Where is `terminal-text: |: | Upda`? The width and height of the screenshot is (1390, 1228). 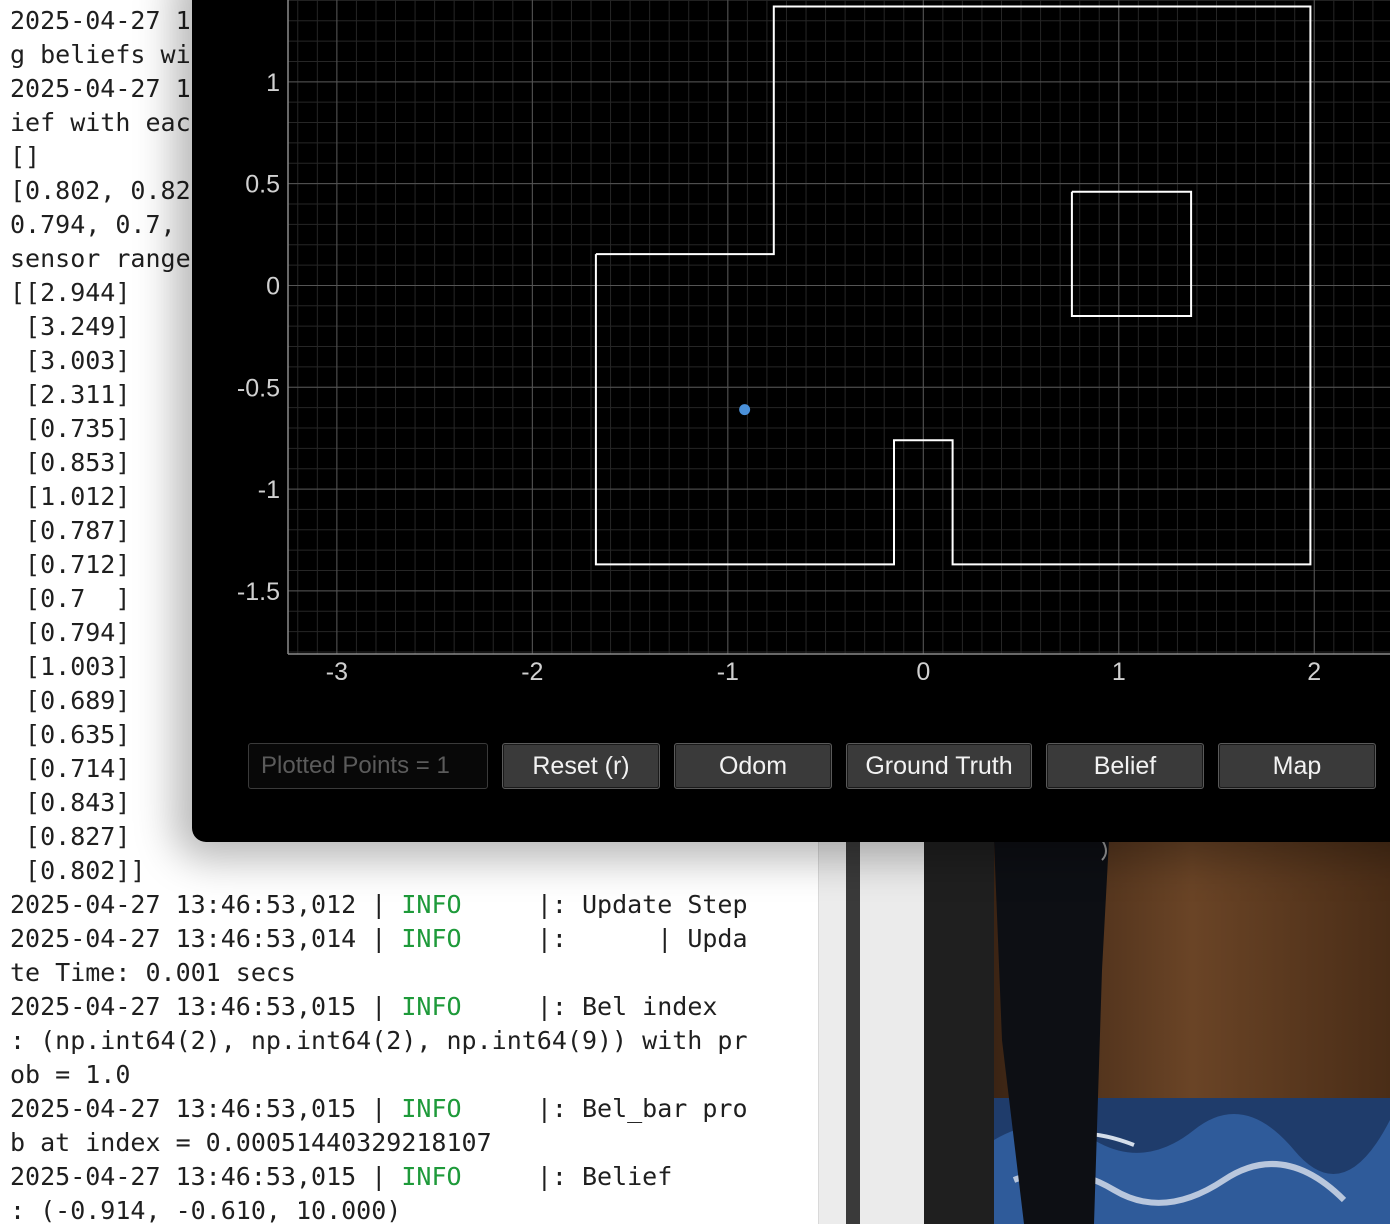
terminal-text: |: | Upda is located at coordinates (604, 938).